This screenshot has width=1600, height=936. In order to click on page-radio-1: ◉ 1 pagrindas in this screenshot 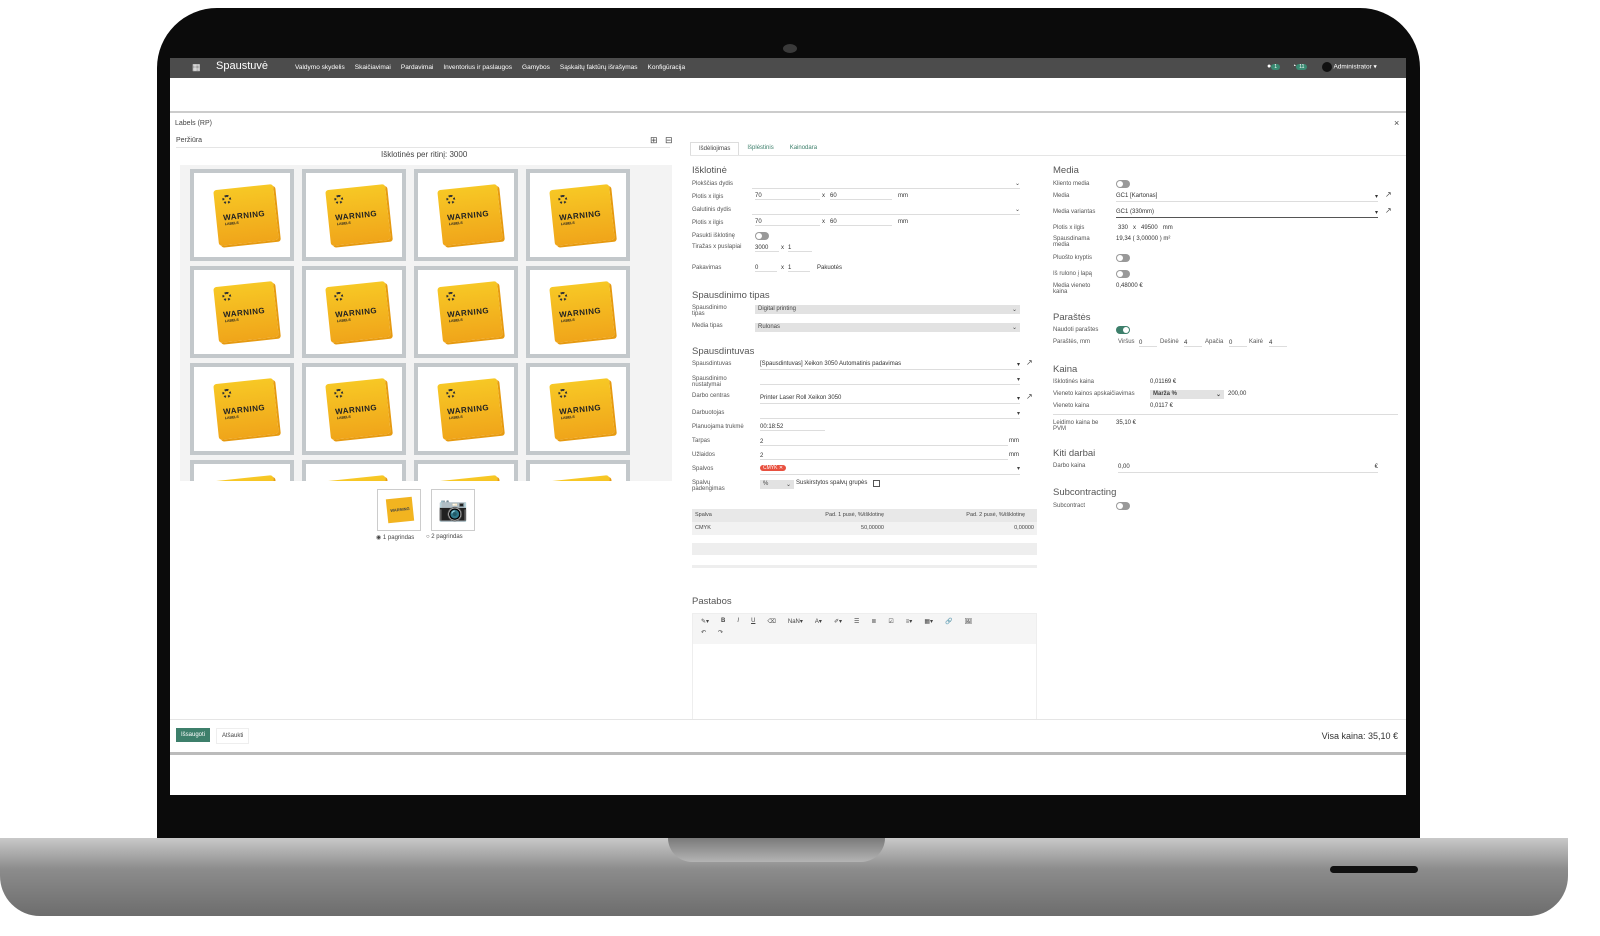, I will do `click(395, 537)`.